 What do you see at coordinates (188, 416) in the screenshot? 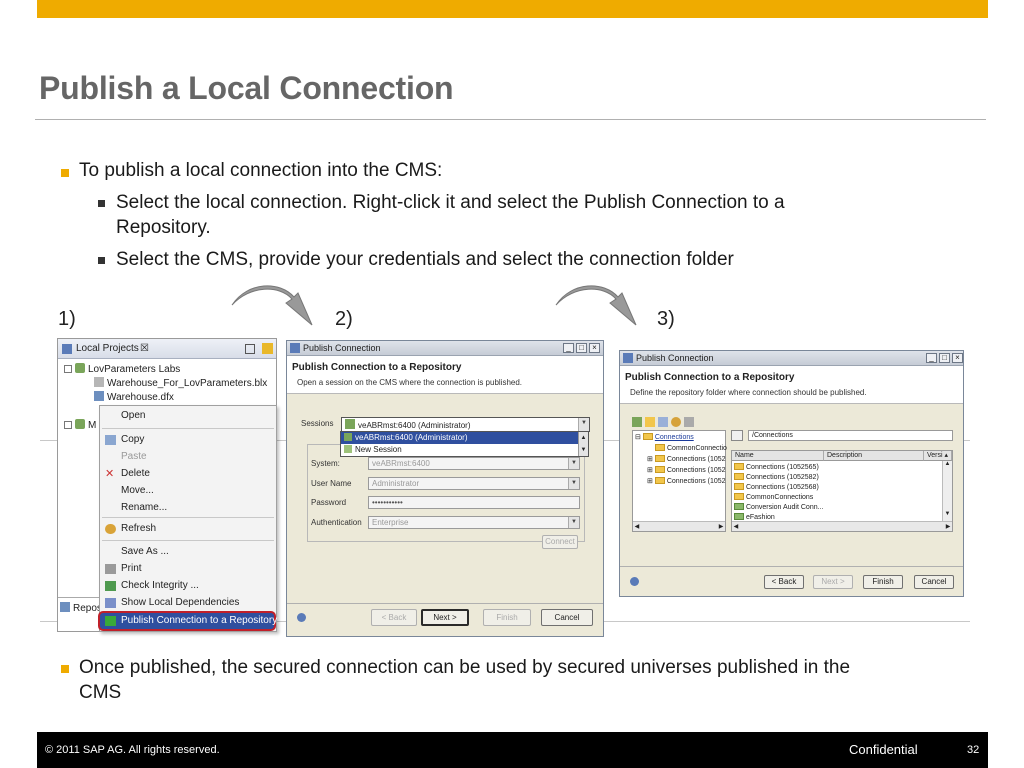
I see `menu-item-open: Open` at bounding box center [188, 416].